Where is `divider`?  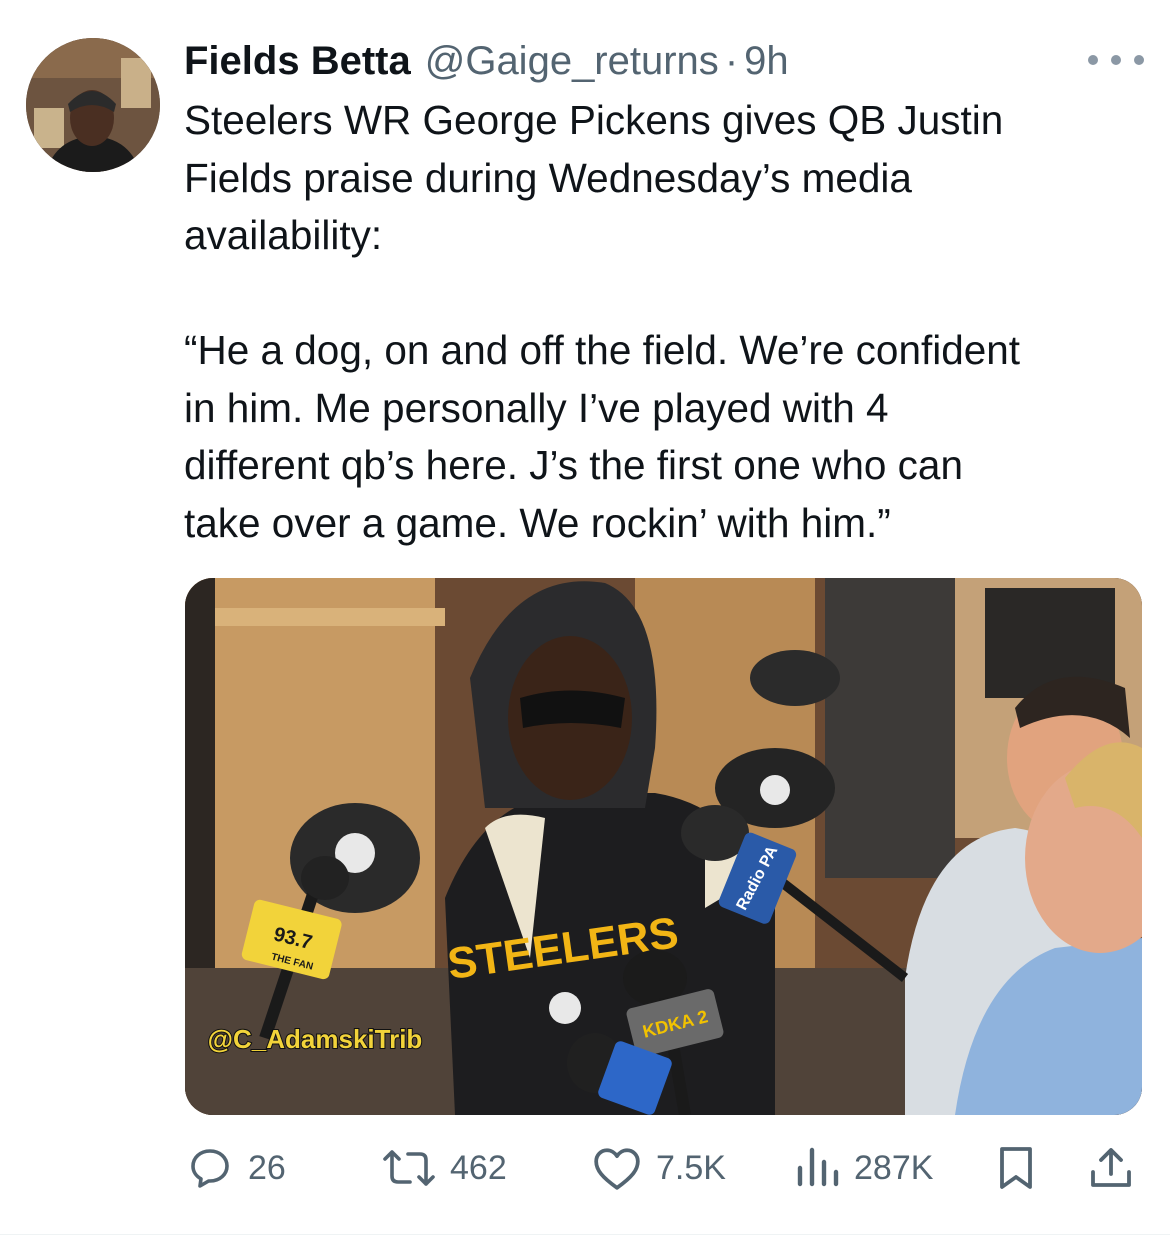
divider is located at coordinates (585, 1234).